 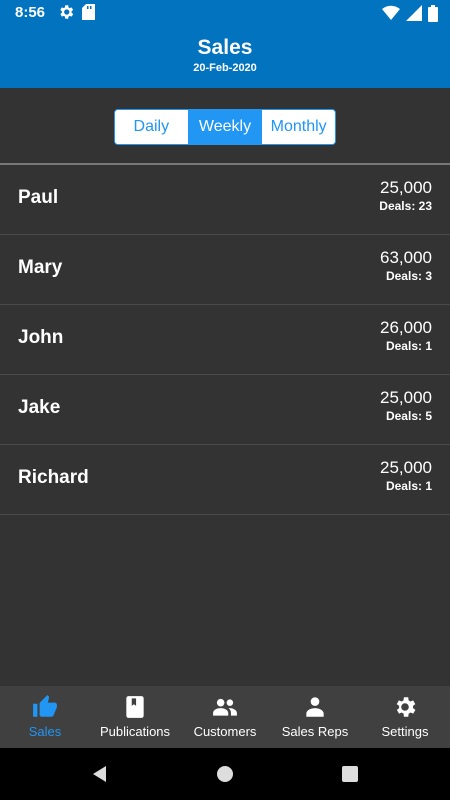 What do you see at coordinates (41, 337) in the screenshot?
I see `rep-name: John` at bounding box center [41, 337].